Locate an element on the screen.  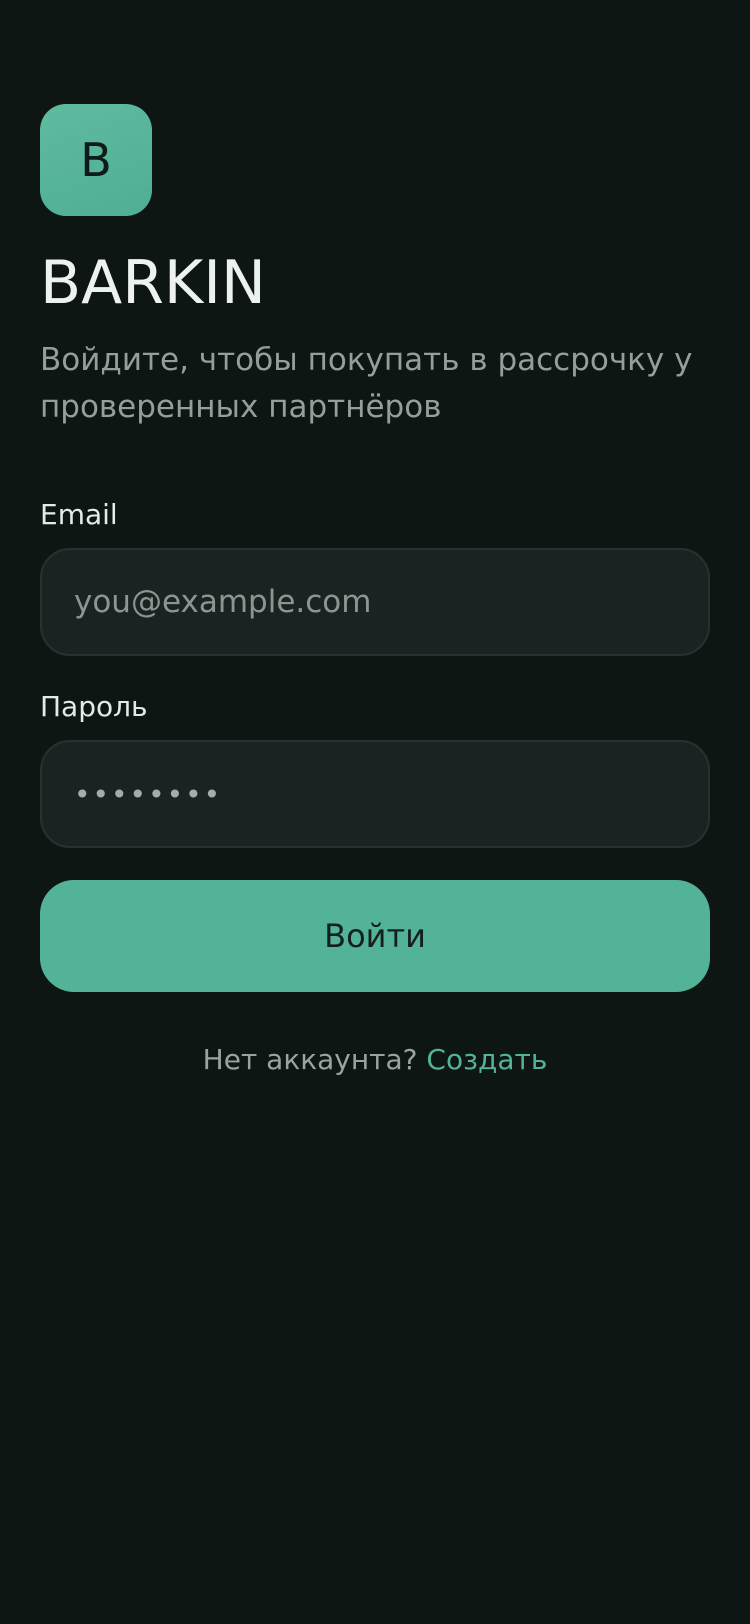
email-field-container is located at coordinates (375, 602).